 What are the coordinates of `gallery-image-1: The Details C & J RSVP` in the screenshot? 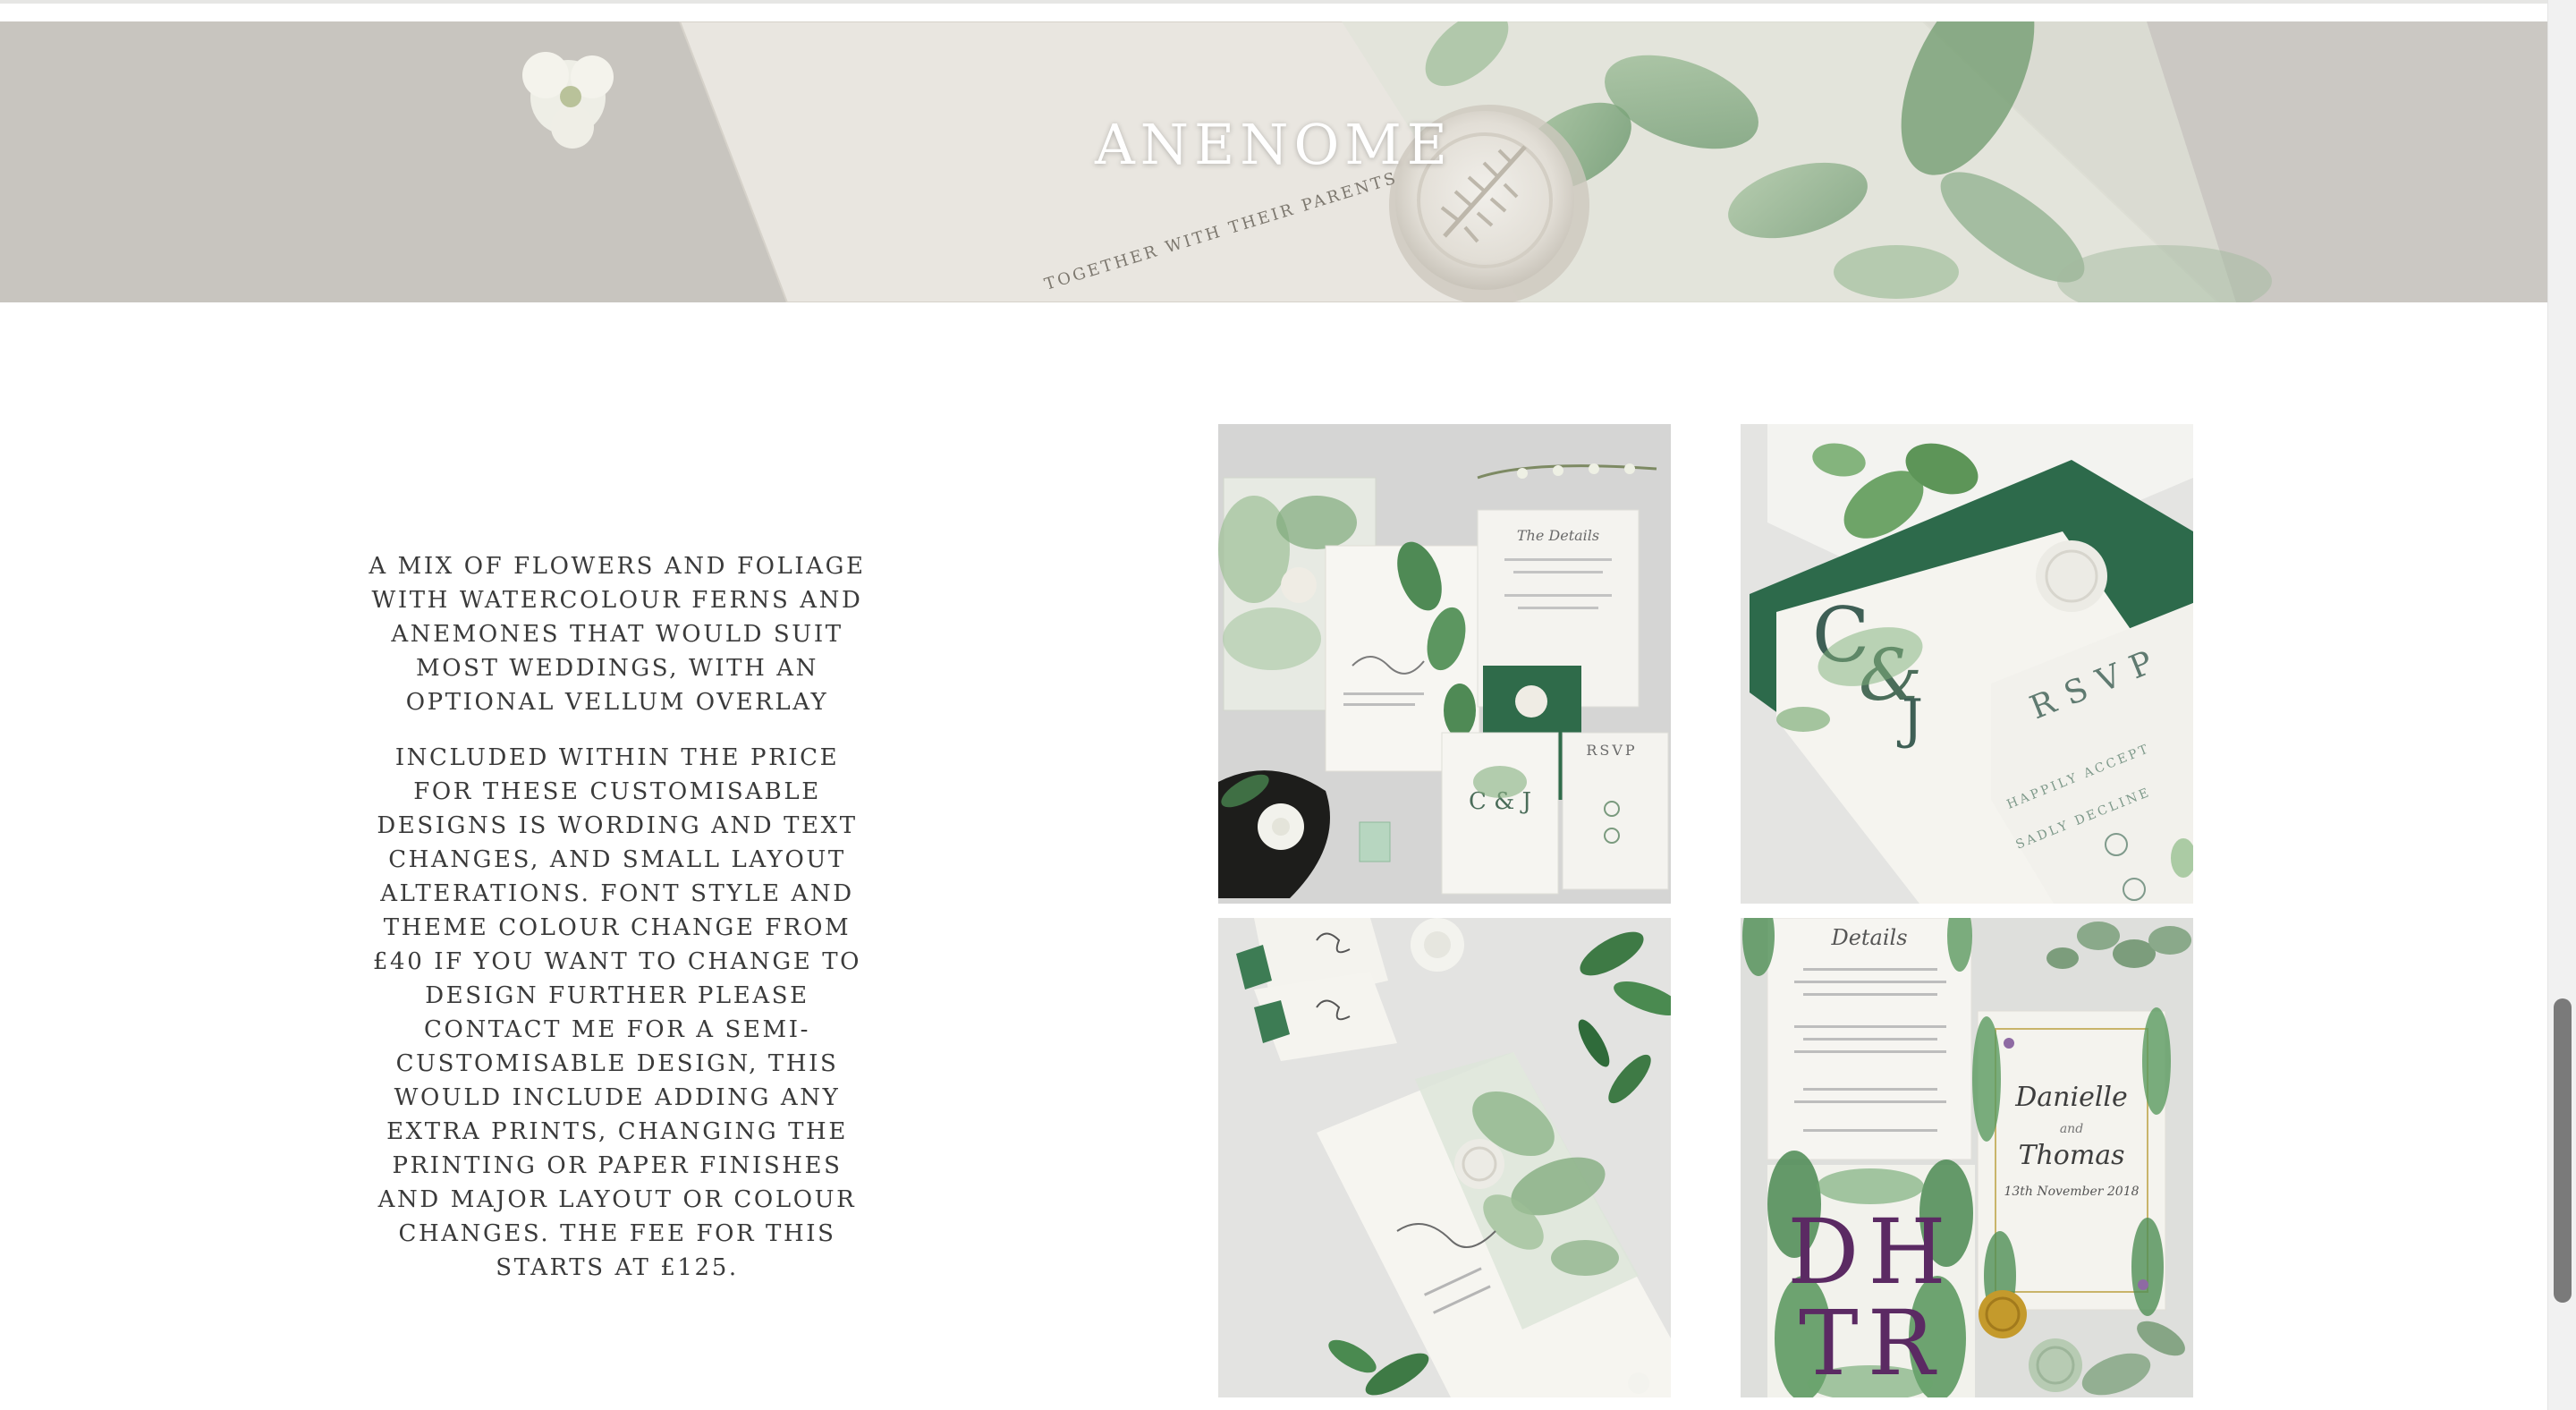 It's located at (1444, 664).